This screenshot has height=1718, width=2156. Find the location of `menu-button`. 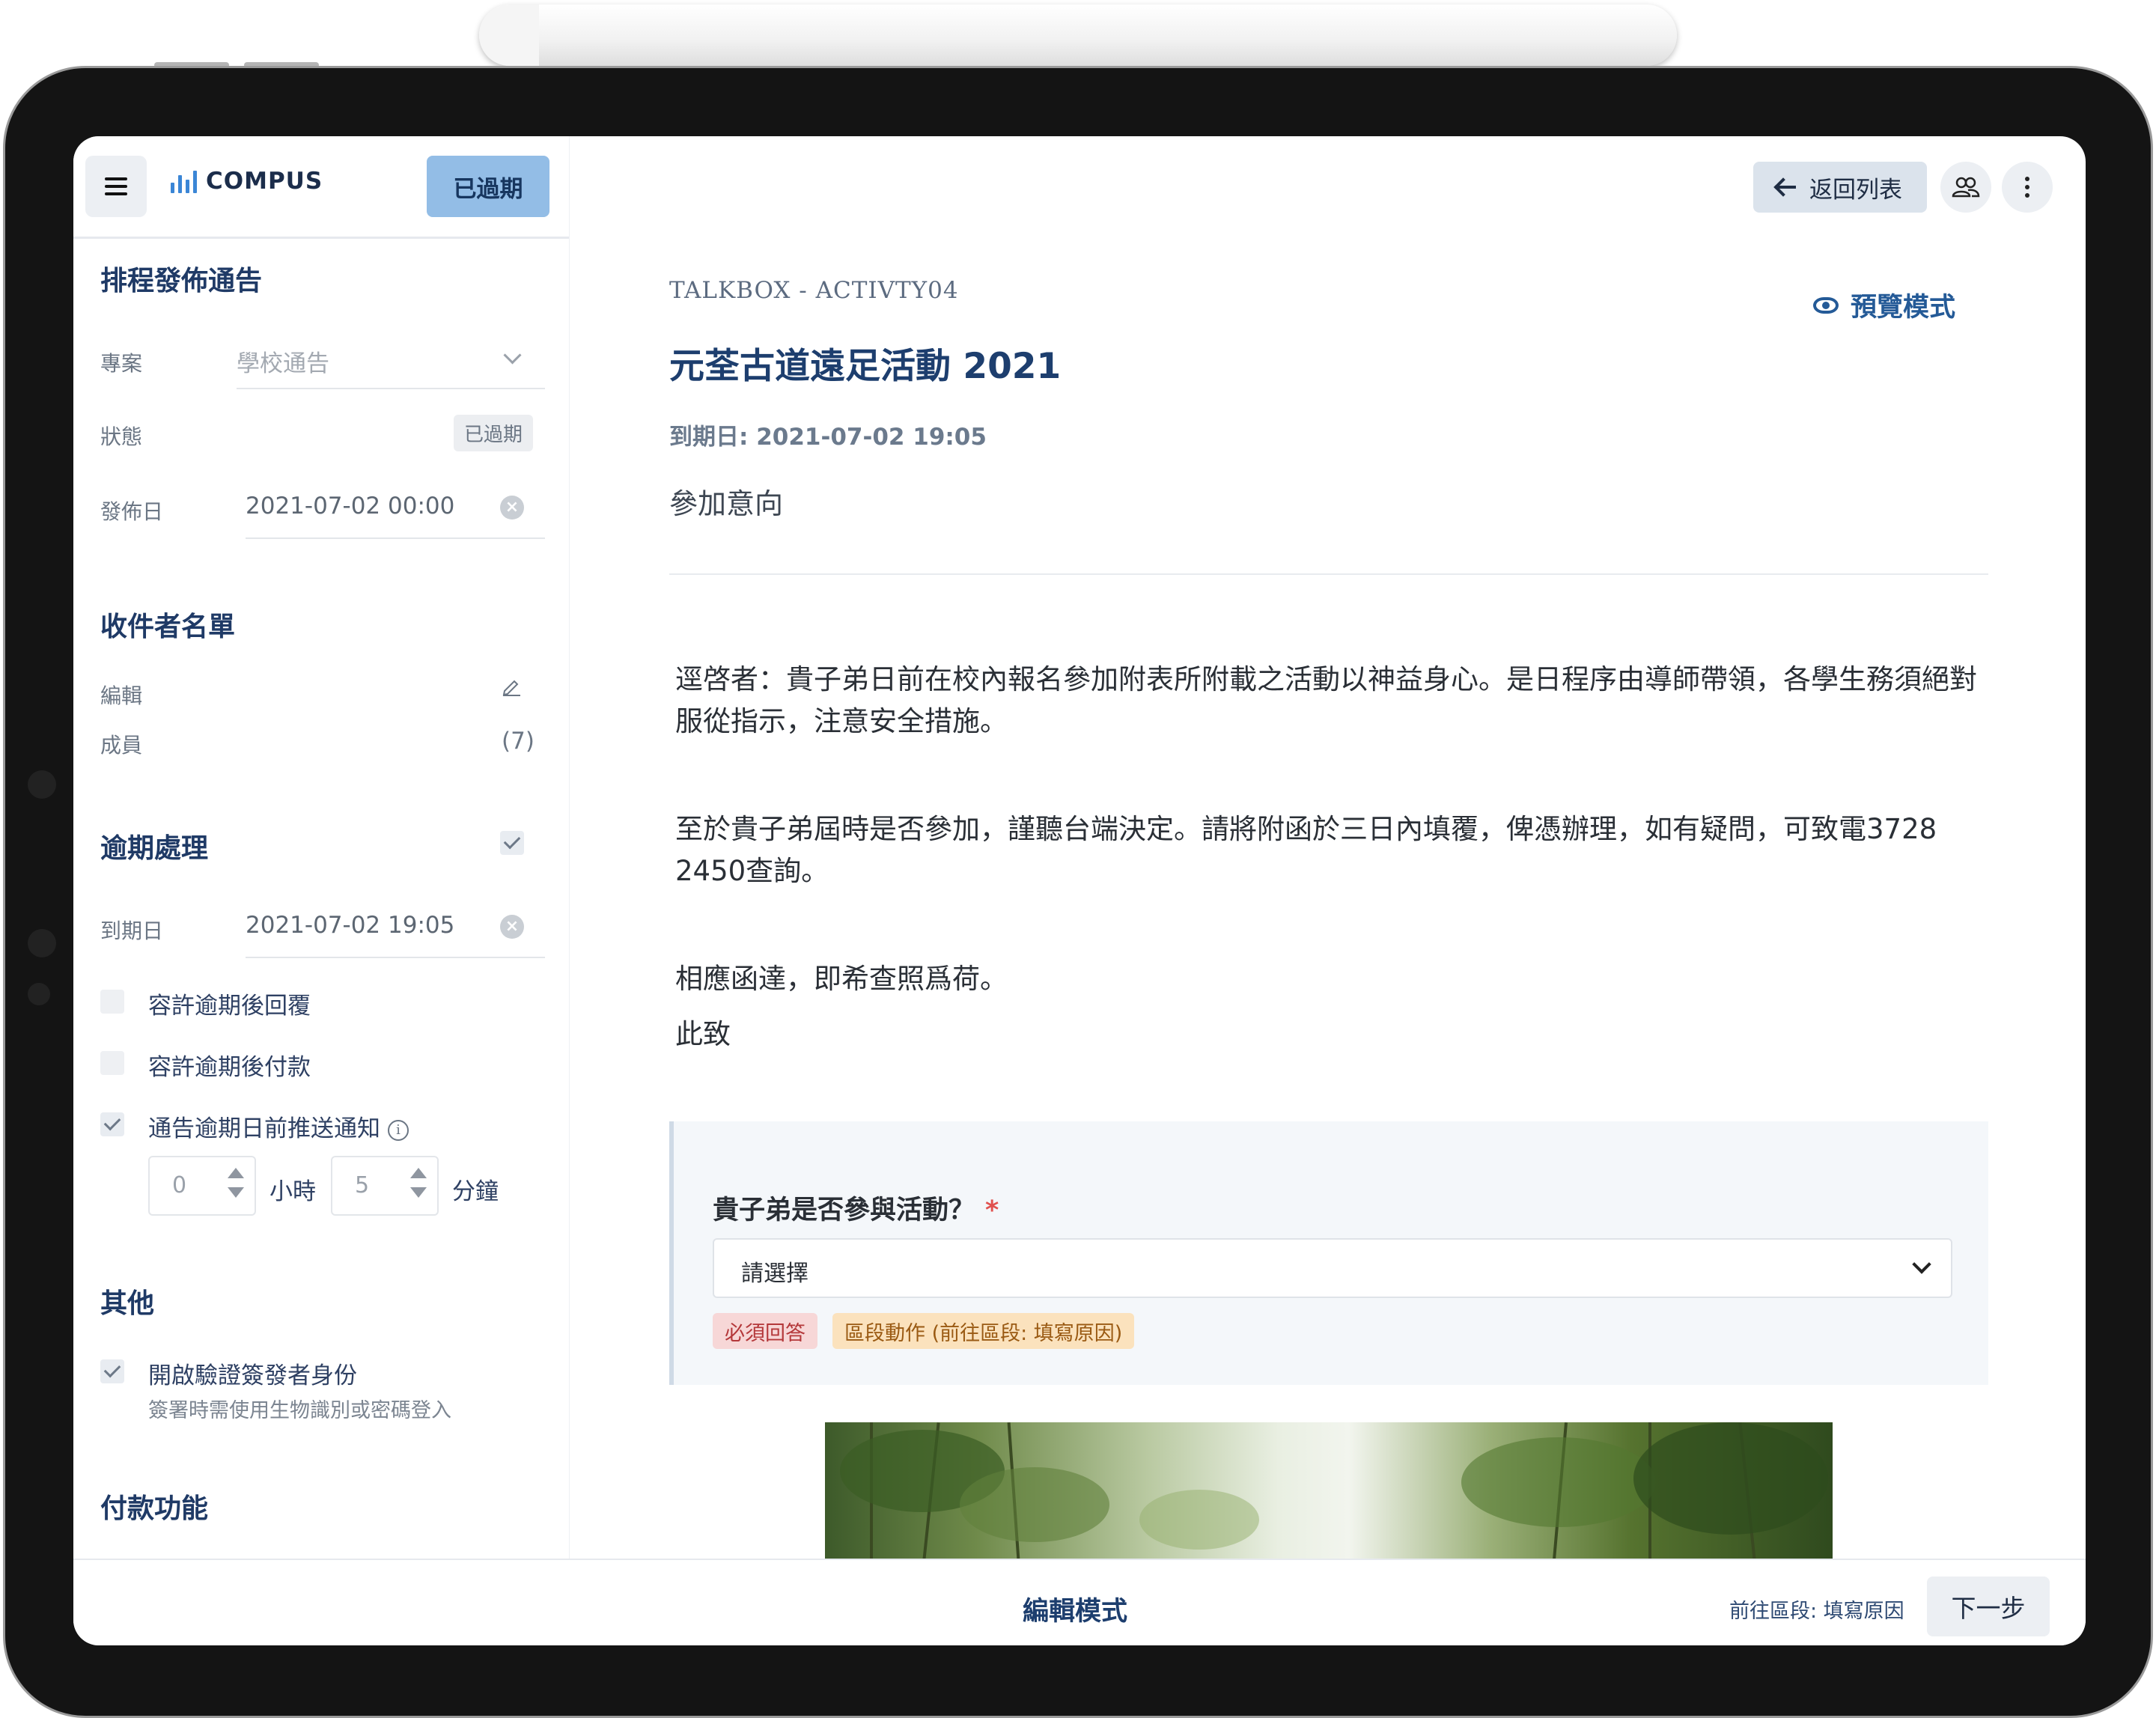

menu-button is located at coordinates (116, 186).